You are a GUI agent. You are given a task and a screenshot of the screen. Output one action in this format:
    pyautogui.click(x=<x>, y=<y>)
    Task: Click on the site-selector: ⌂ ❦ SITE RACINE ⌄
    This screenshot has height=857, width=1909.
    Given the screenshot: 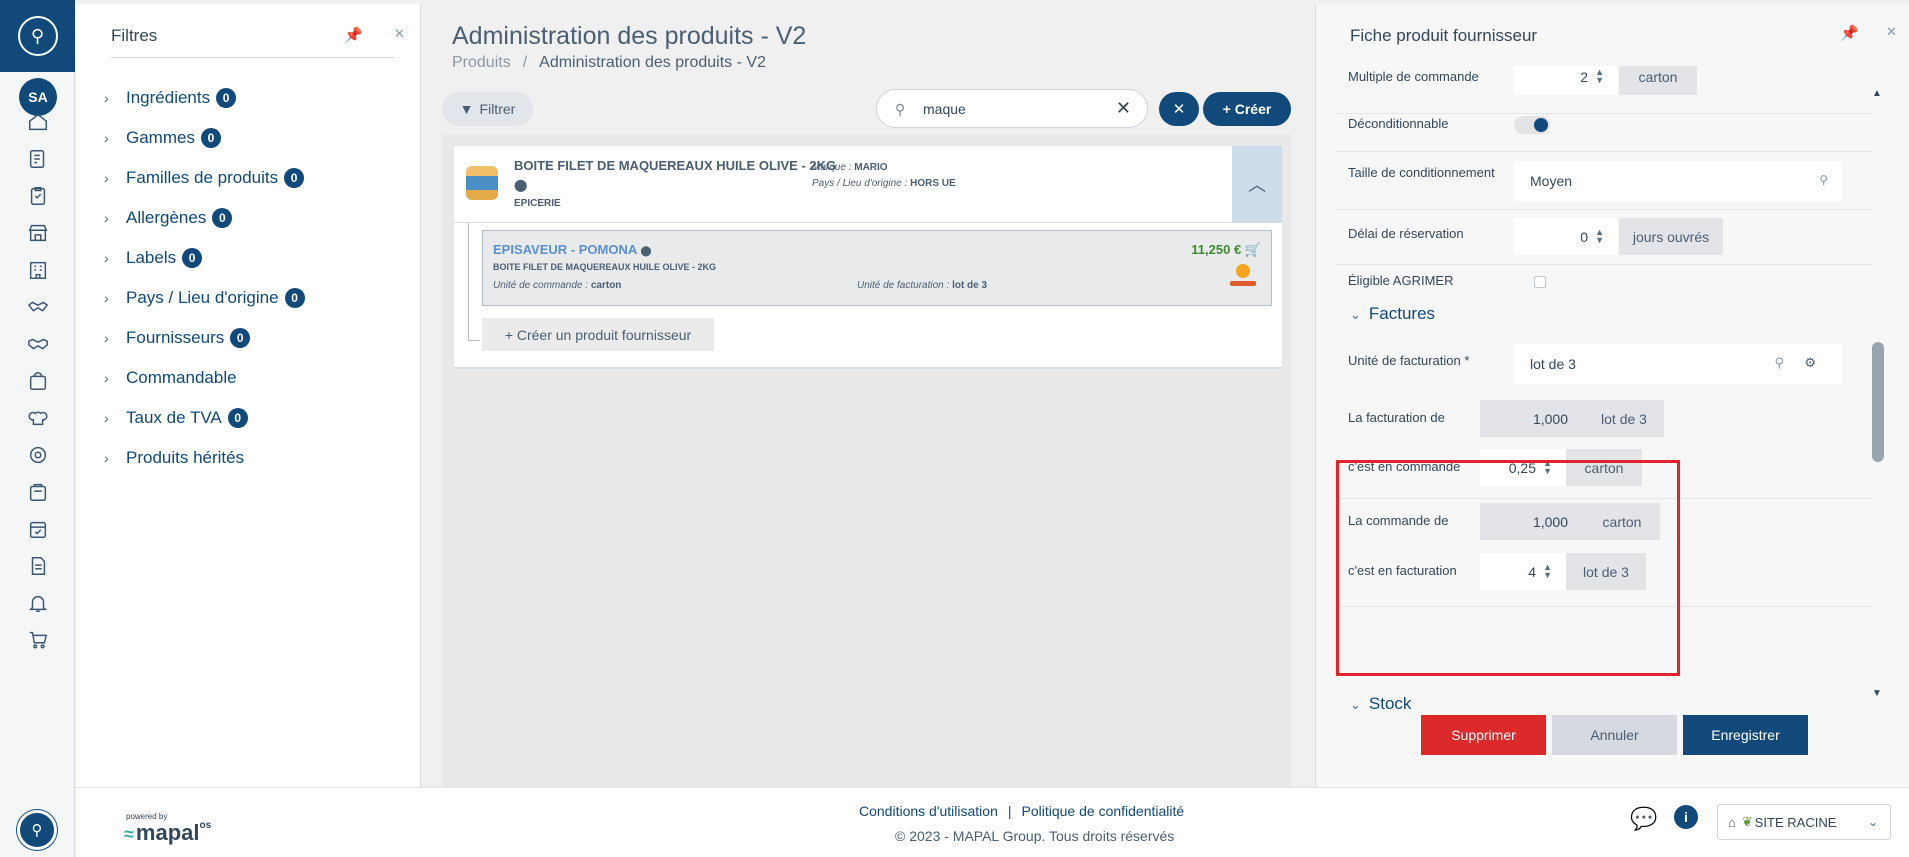 What is the action you would take?
    pyautogui.click(x=1804, y=822)
    